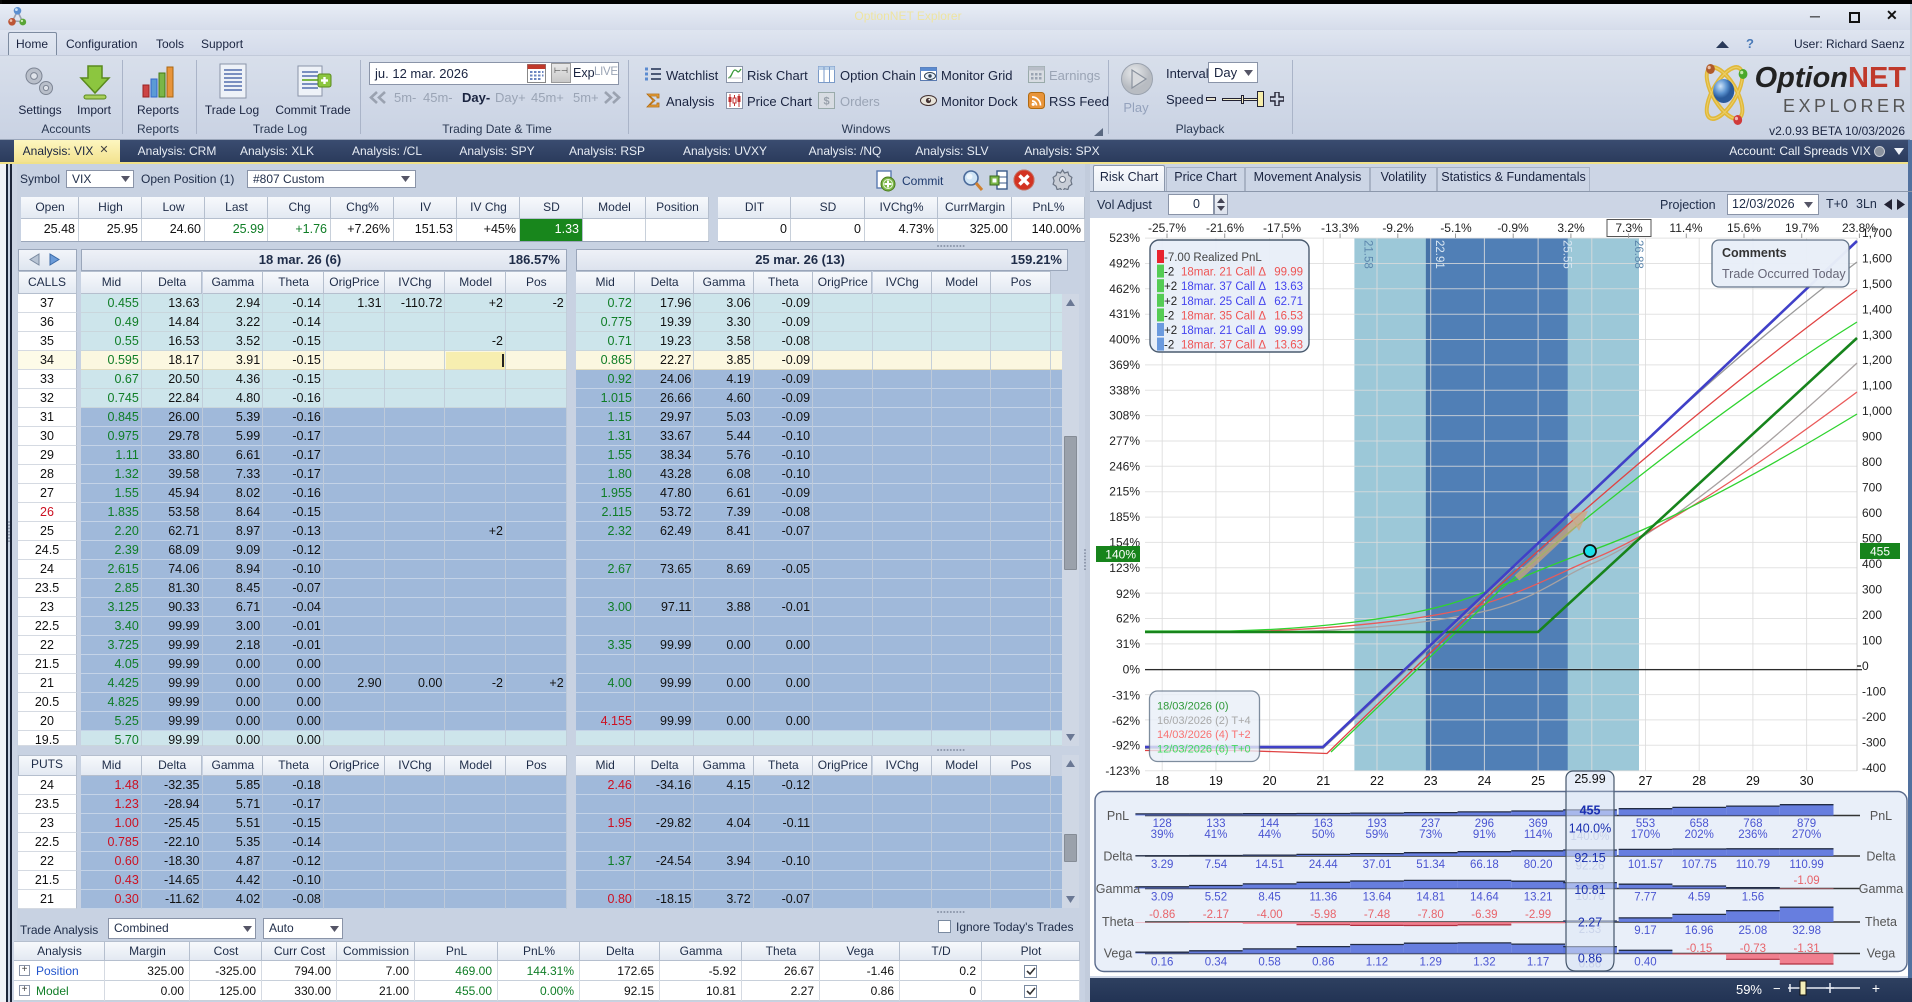 The height and width of the screenshot is (1002, 1912). Describe the element at coordinates (1880, 552) in the screenshot. I see `svg-text: 455` at that location.